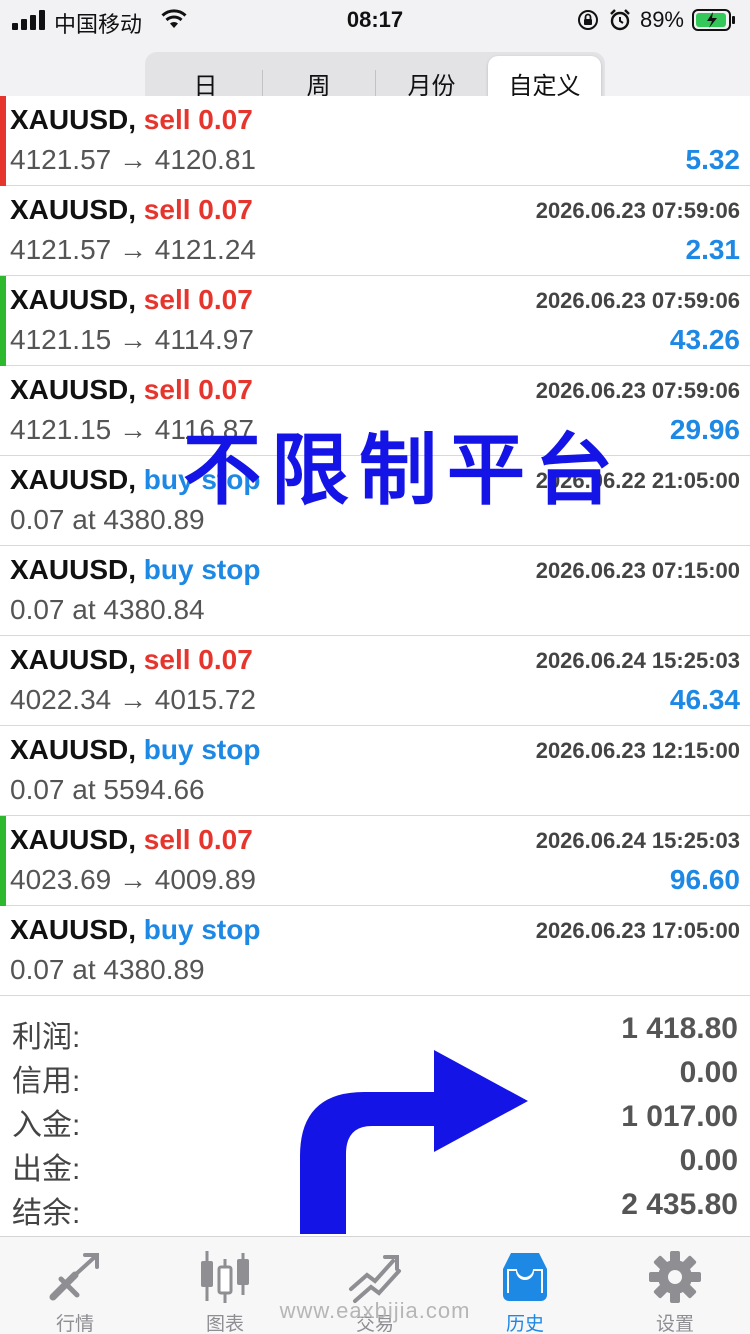 The image size is (750, 1334). What do you see at coordinates (375, 1310) in the screenshot?
I see `watermark: www.eaxbijia.com` at bounding box center [375, 1310].